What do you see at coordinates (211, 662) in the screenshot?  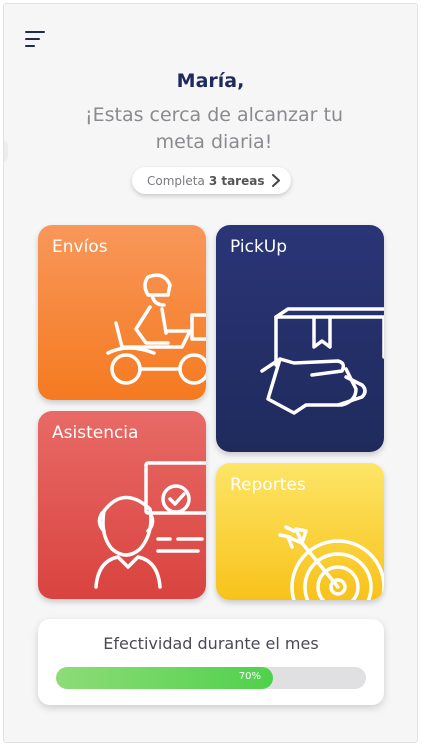 I see `effectiveness-card: Efectividad durante el mes 70%` at bounding box center [211, 662].